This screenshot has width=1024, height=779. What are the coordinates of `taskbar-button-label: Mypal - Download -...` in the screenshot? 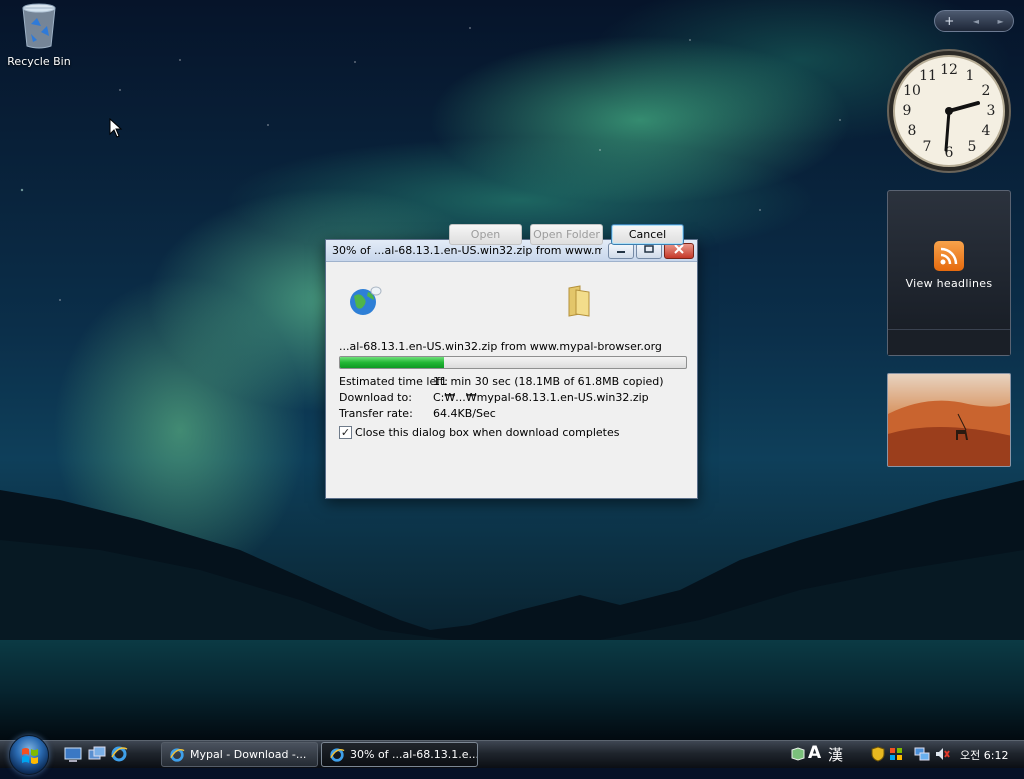 It's located at (248, 754).